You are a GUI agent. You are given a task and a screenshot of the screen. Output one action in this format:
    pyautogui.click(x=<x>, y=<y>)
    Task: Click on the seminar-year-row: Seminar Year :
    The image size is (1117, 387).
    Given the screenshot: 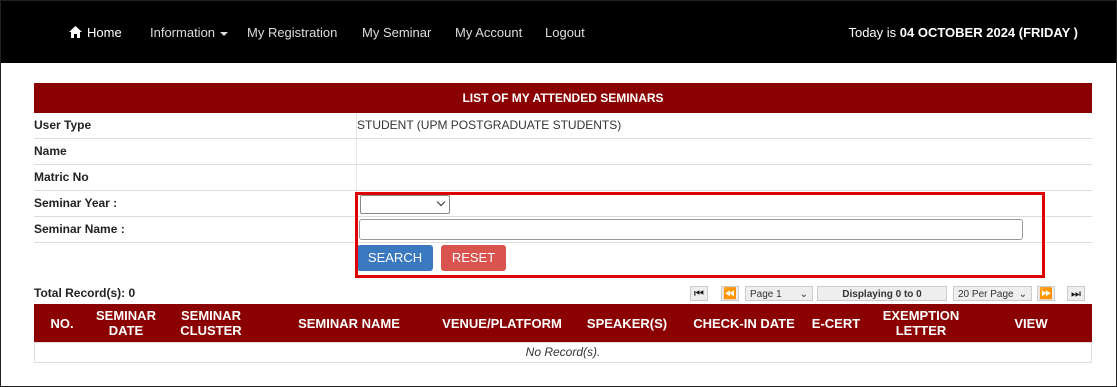 What is the action you would take?
    pyautogui.click(x=563, y=204)
    